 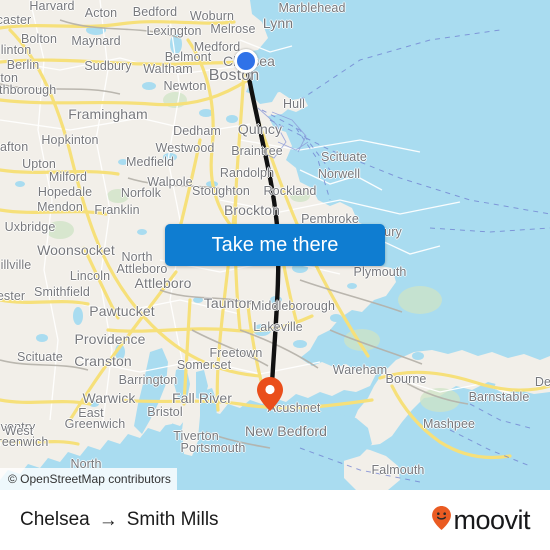 I want to click on destination-marker-smith-mills, so click(x=270, y=394).